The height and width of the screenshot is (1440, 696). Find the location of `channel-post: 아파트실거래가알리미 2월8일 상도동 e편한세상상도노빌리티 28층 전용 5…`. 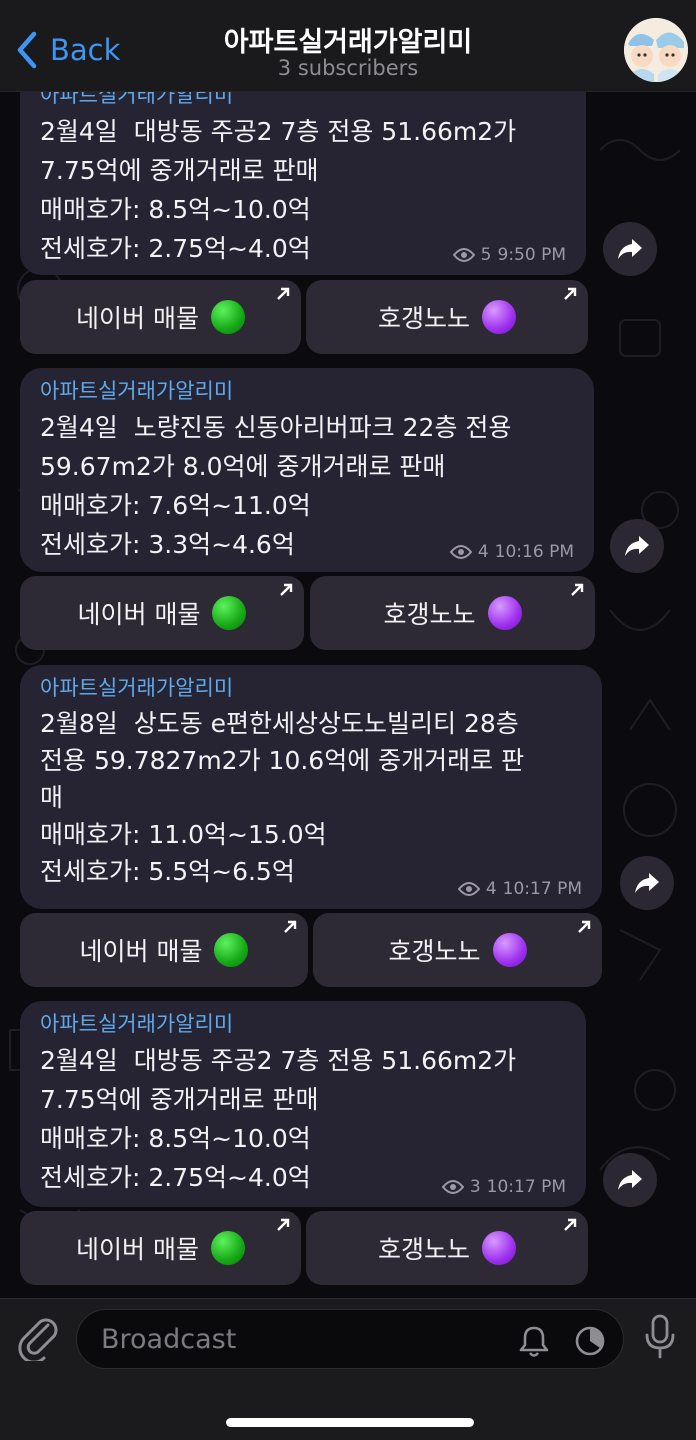

channel-post: 아파트실거래가알리미 2월8일 상도동 e편한세상상도노빌리티 28층 전용 5… is located at coordinates (311, 787).